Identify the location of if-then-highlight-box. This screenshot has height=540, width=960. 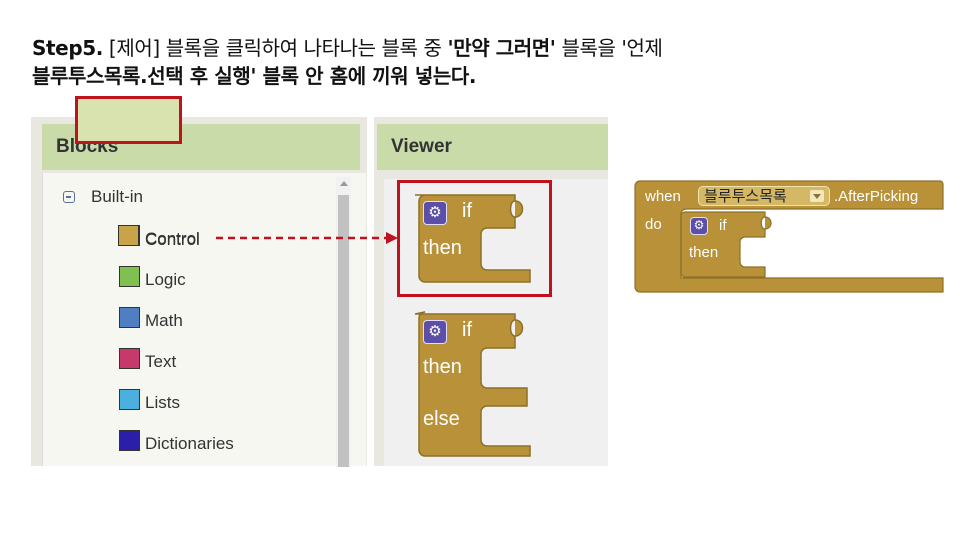
(474, 238).